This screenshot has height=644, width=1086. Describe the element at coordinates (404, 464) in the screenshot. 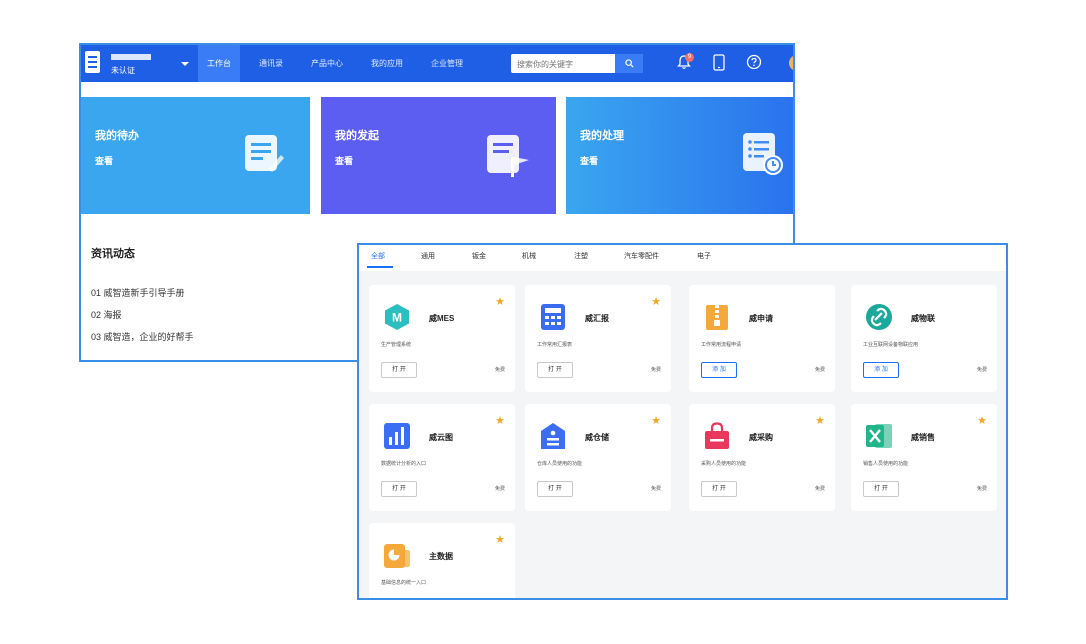

I see `app-description: 数据统计分析的入口` at that location.